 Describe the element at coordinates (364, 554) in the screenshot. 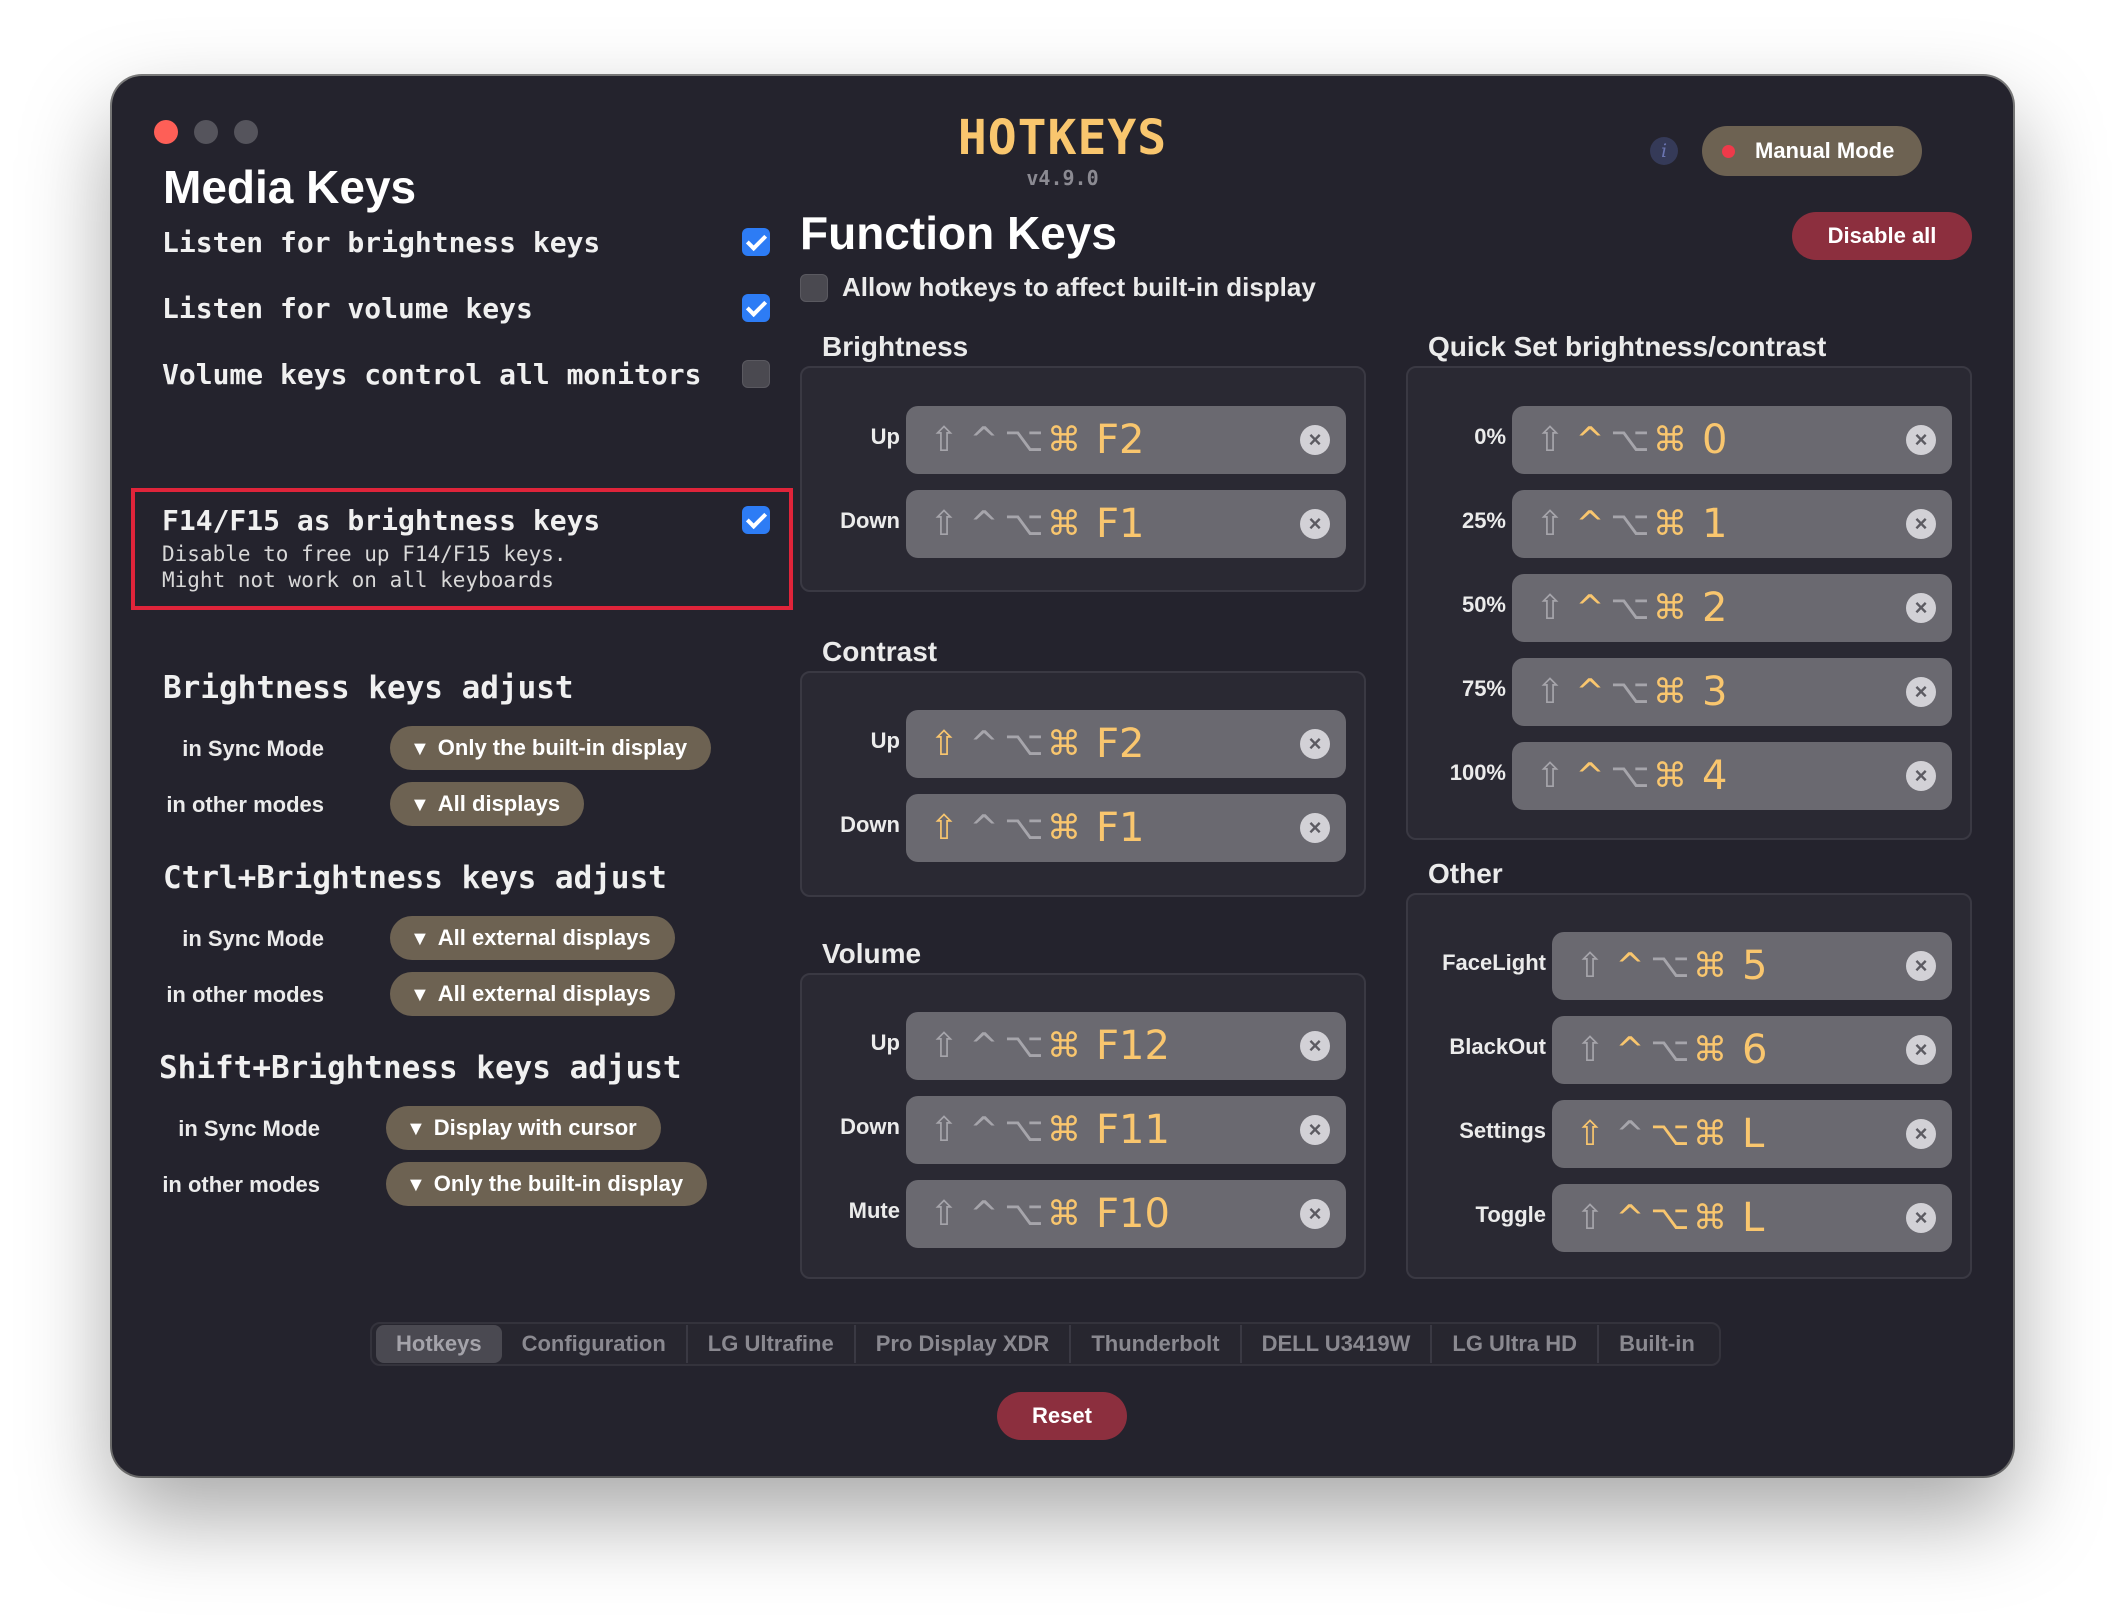

I see `f14-f15-description-1: Disable to free up F14/F15 keys.` at that location.